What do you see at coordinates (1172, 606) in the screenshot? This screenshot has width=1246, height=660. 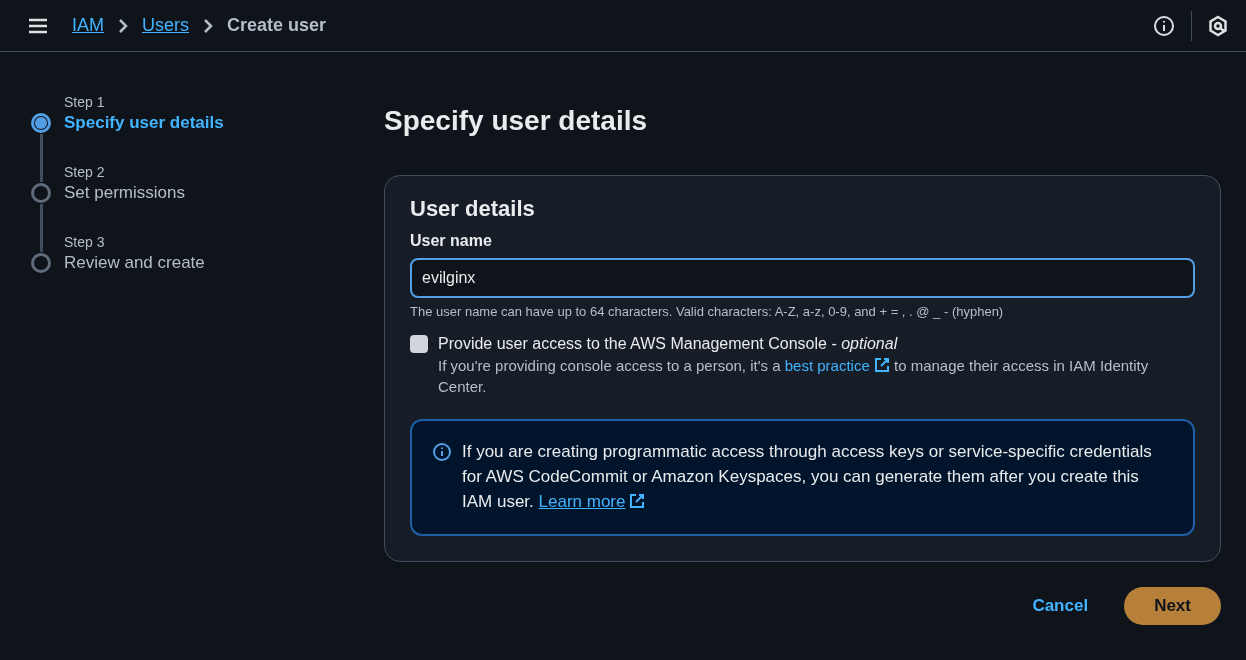 I see `next-button: Next` at bounding box center [1172, 606].